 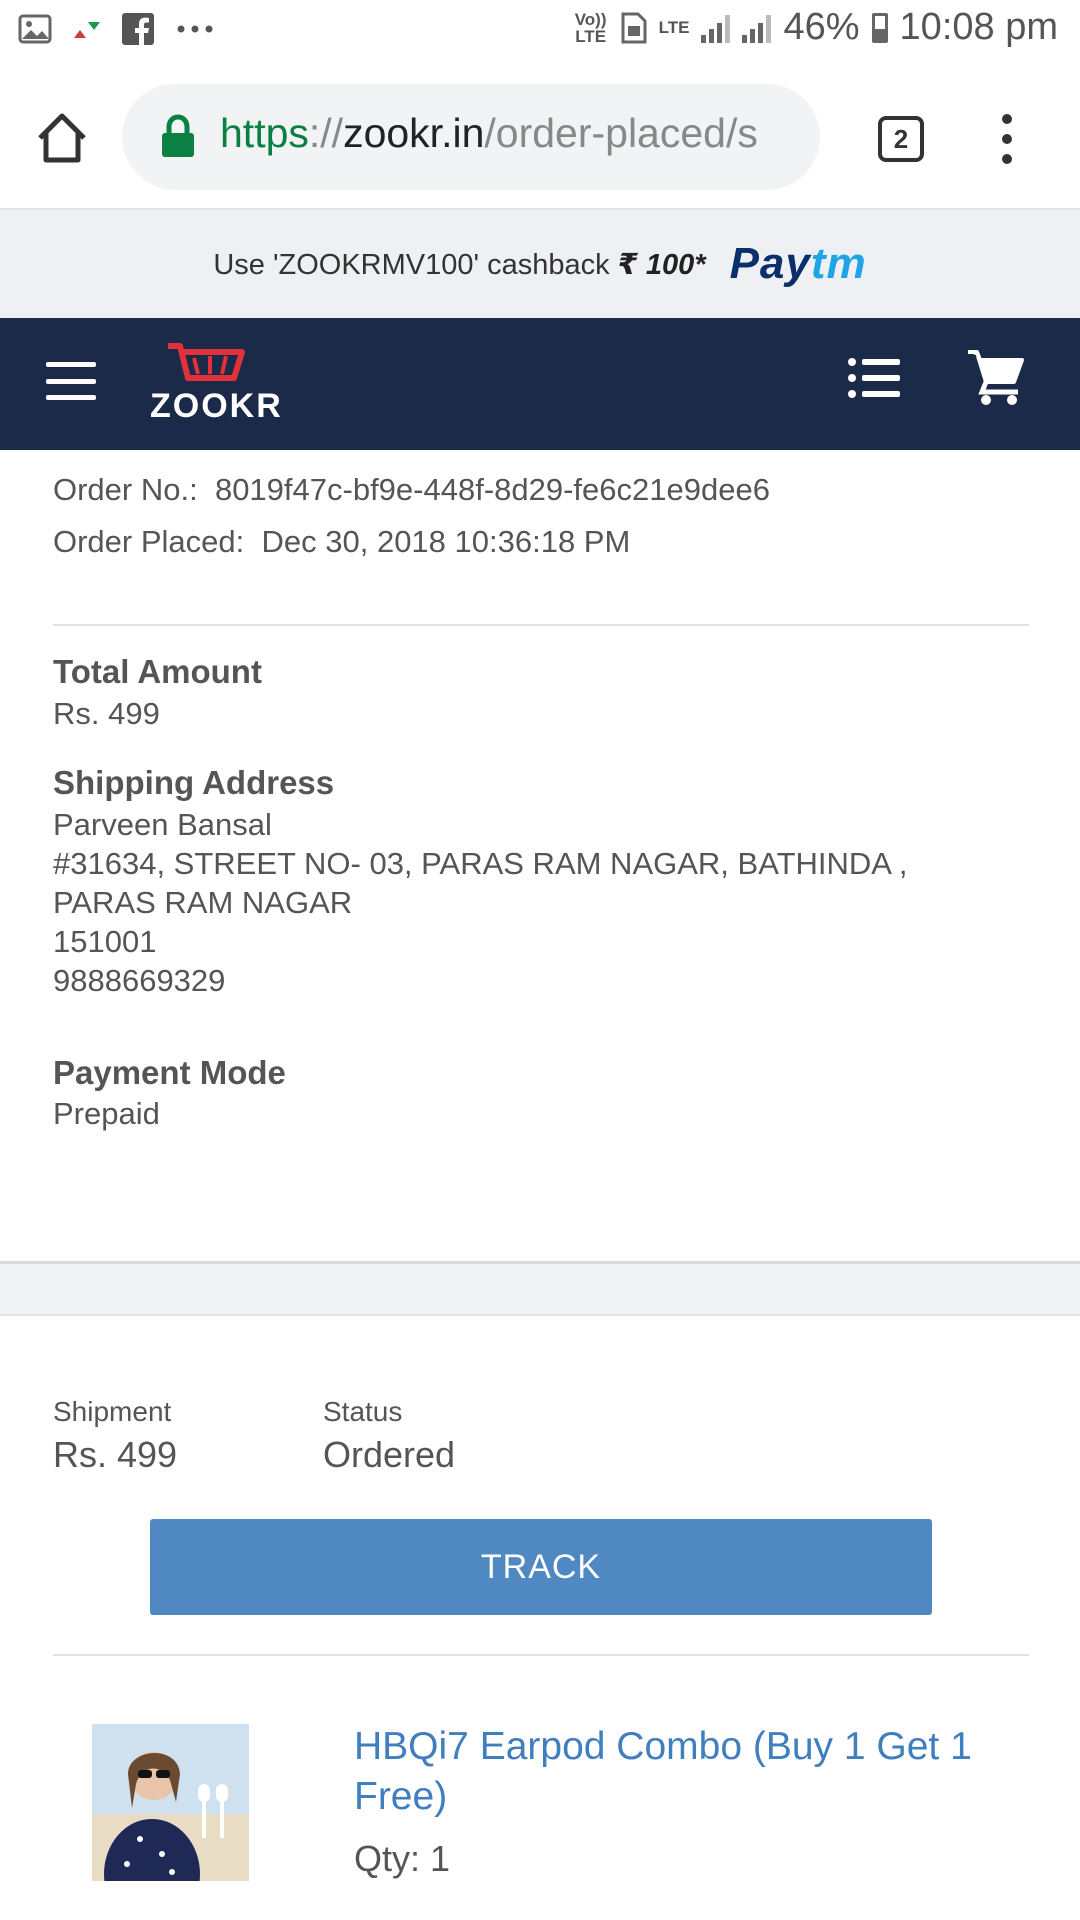 What do you see at coordinates (35, 29) in the screenshot?
I see `gallery-notification-icon` at bounding box center [35, 29].